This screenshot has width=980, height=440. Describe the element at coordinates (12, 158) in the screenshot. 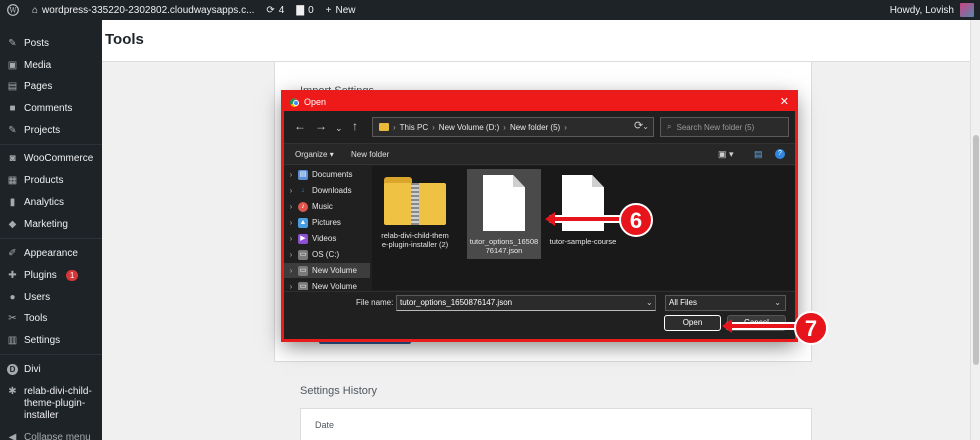

I see `woo-icon: ◙` at that location.